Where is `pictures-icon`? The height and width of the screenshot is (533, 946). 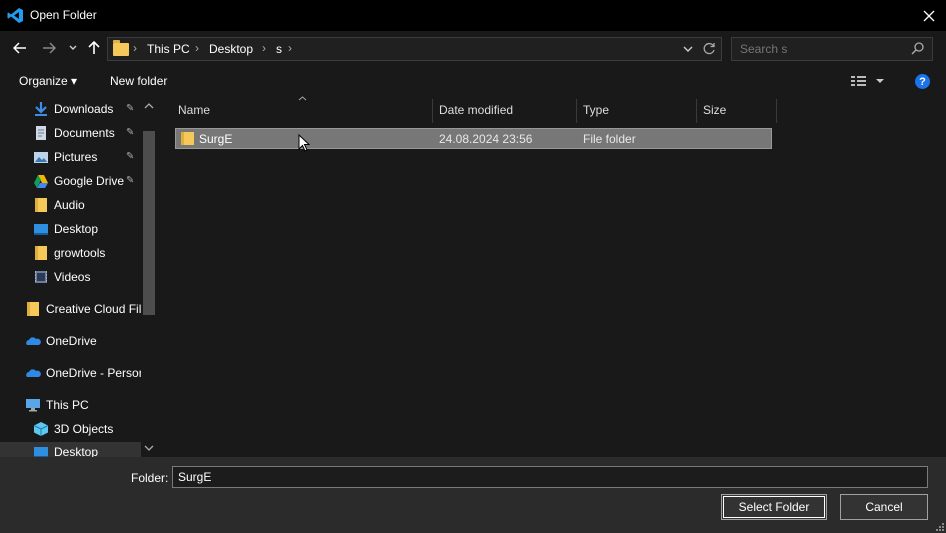 pictures-icon is located at coordinates (41, 157).